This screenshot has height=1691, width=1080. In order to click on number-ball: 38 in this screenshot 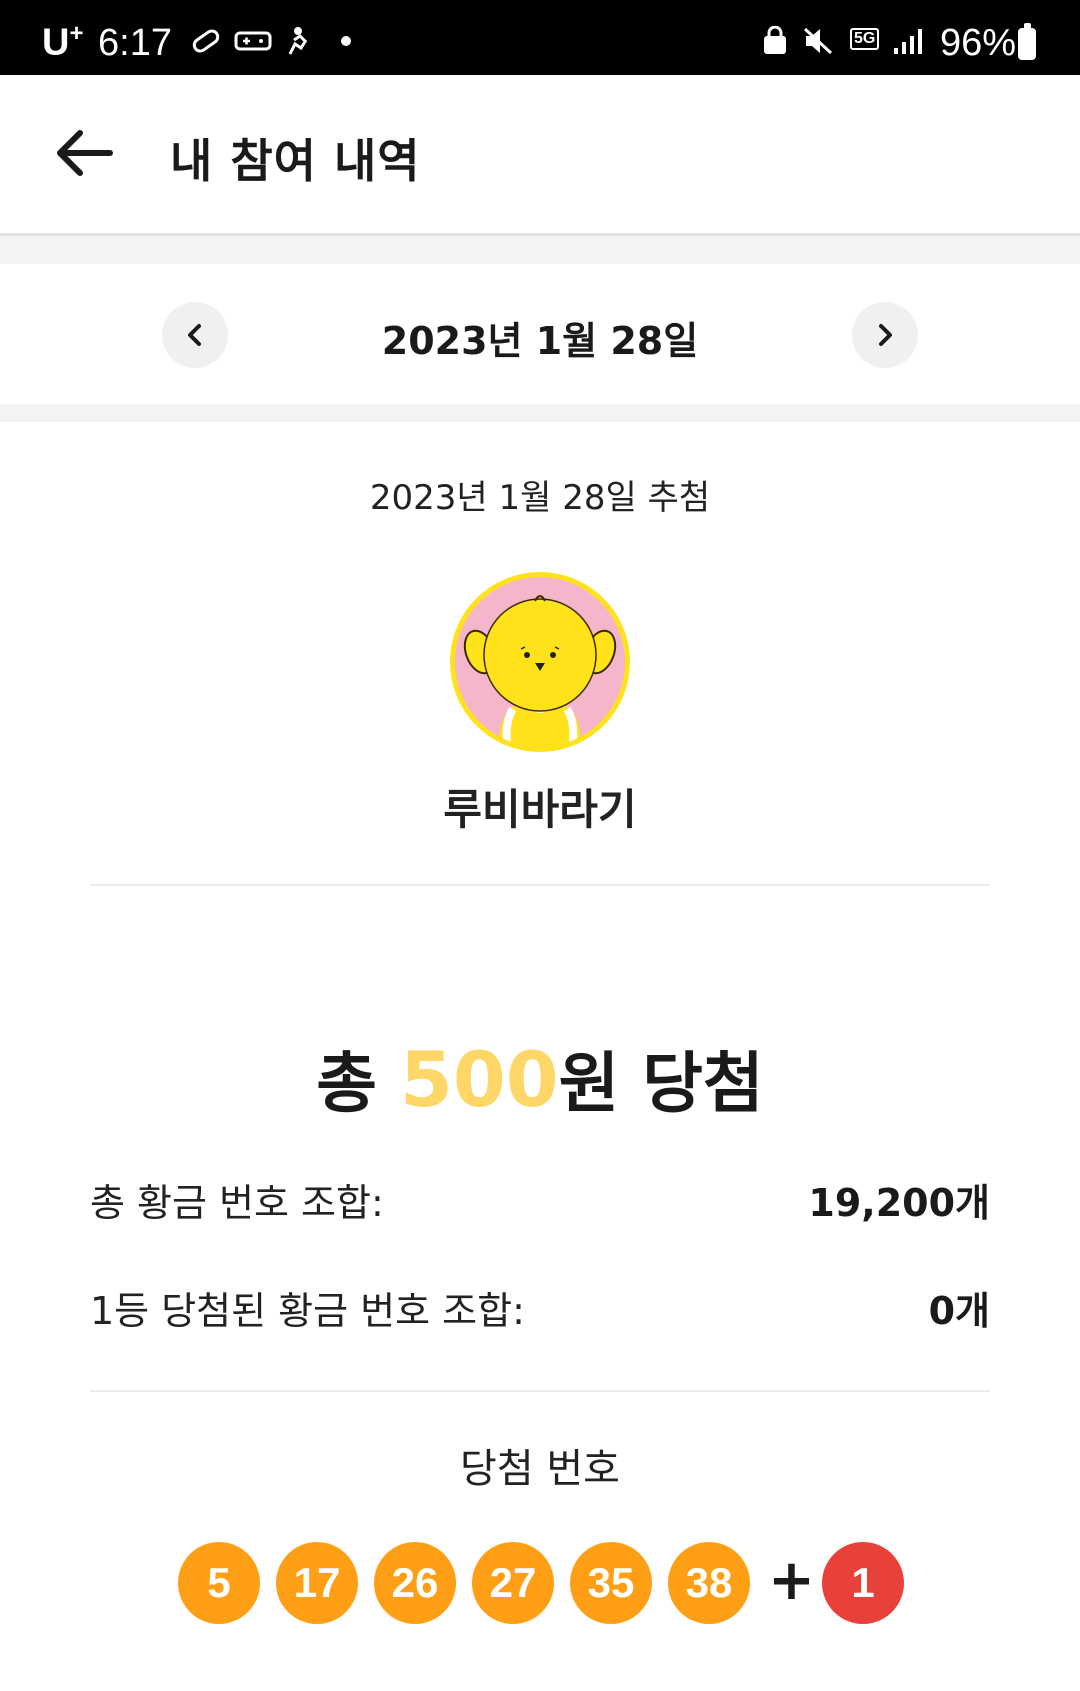, I will do `click(709, 1583)`.